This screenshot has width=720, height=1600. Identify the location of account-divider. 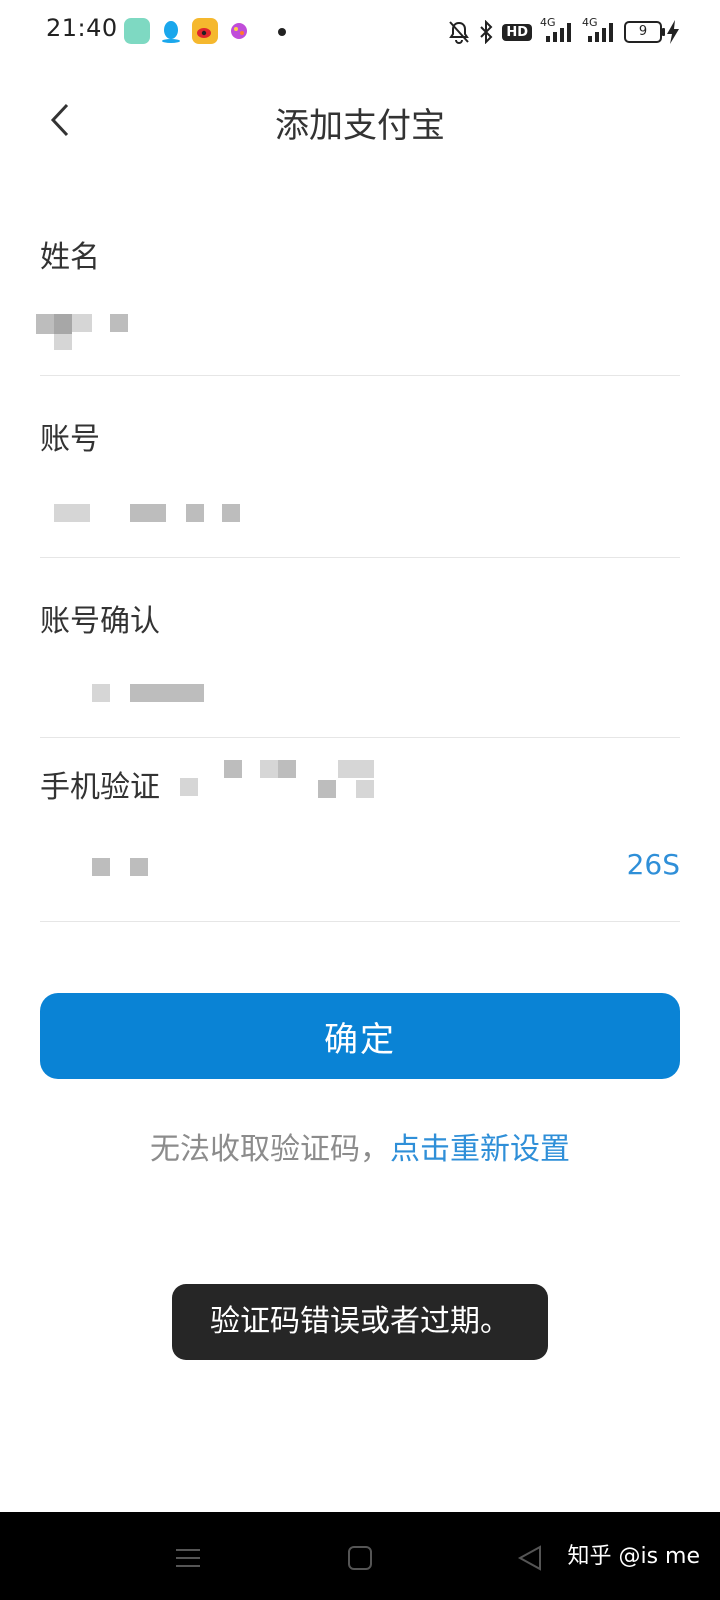
(360, 557).